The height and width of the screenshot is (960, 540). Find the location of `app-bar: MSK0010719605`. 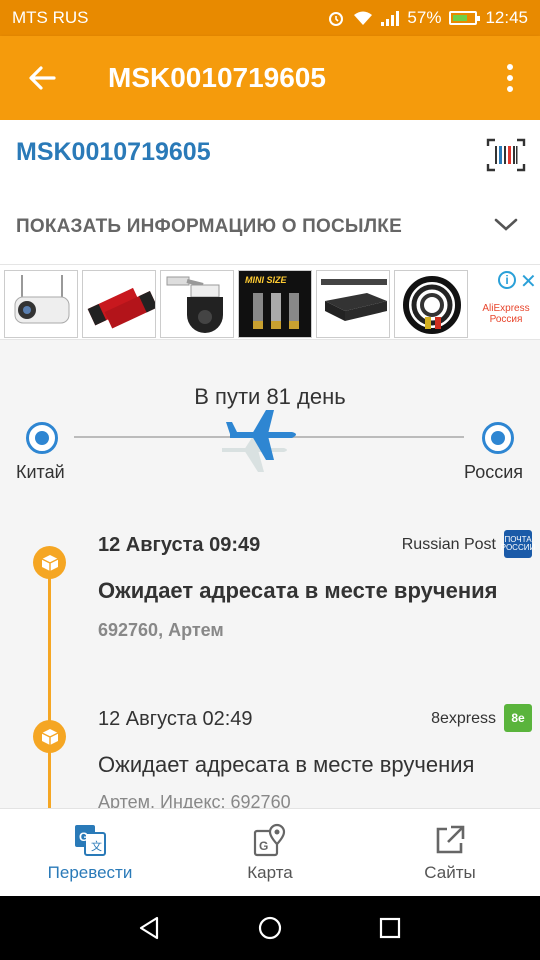

app-bar: MSK0010719605 is located at coordinates (270, 78).